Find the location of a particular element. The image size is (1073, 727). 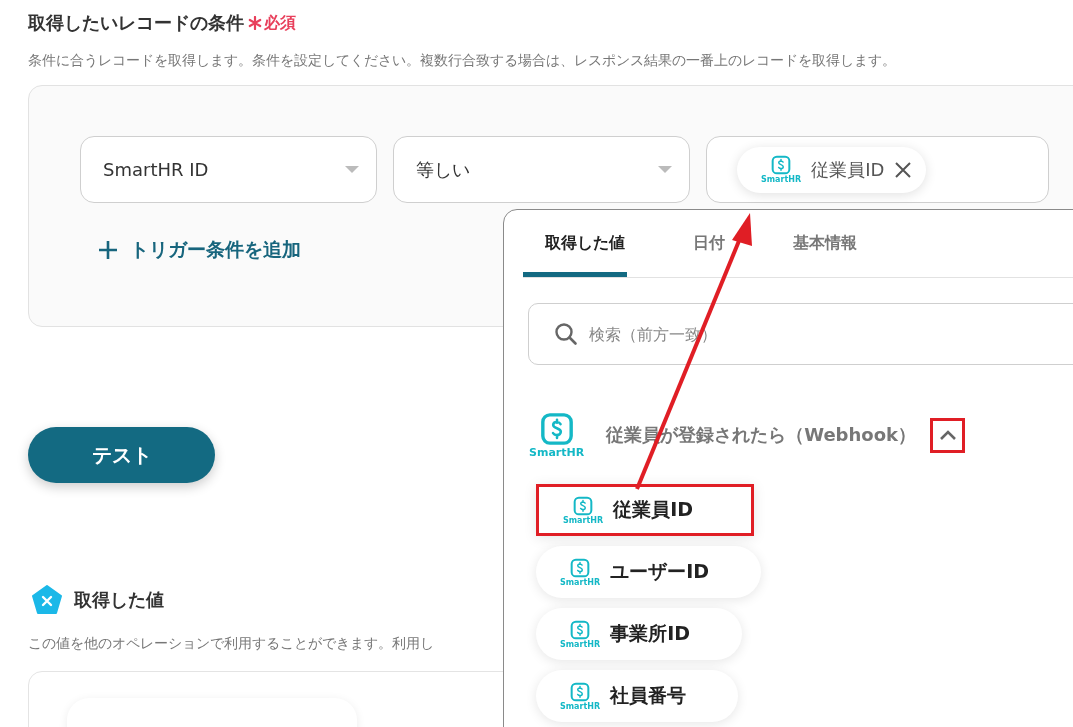

section-description: 条件に合うレコードを取得します。条件を設定してください。複数行合致する場合は、レスポンス結果の一番上のレコードを取得します。 is located at coordinates (462, 61).